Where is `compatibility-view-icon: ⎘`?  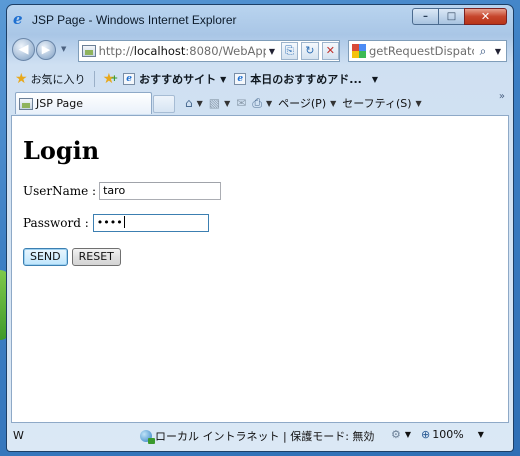 compatibility-view-icon: ⎘ is located at coordinates (289, 51).